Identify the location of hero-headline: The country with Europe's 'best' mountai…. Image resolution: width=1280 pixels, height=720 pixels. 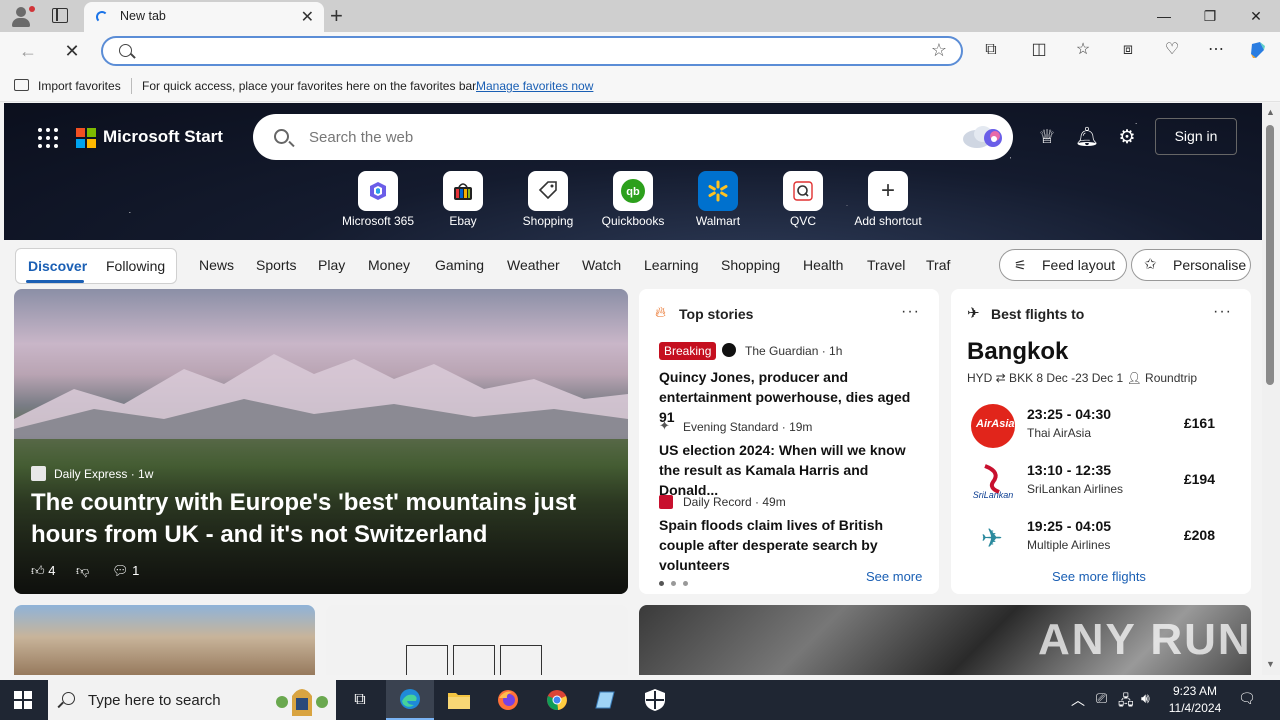
(311, 519).